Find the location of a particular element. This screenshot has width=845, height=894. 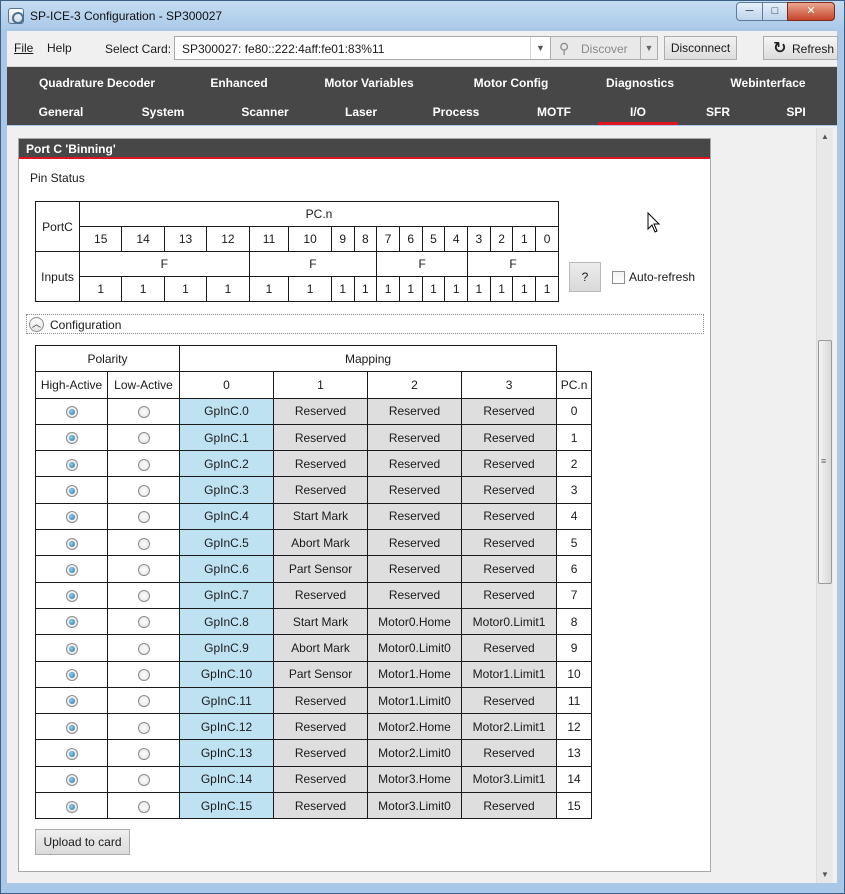

mapping-cell-0: GpInC.2 is located at coordinates (227, 464).